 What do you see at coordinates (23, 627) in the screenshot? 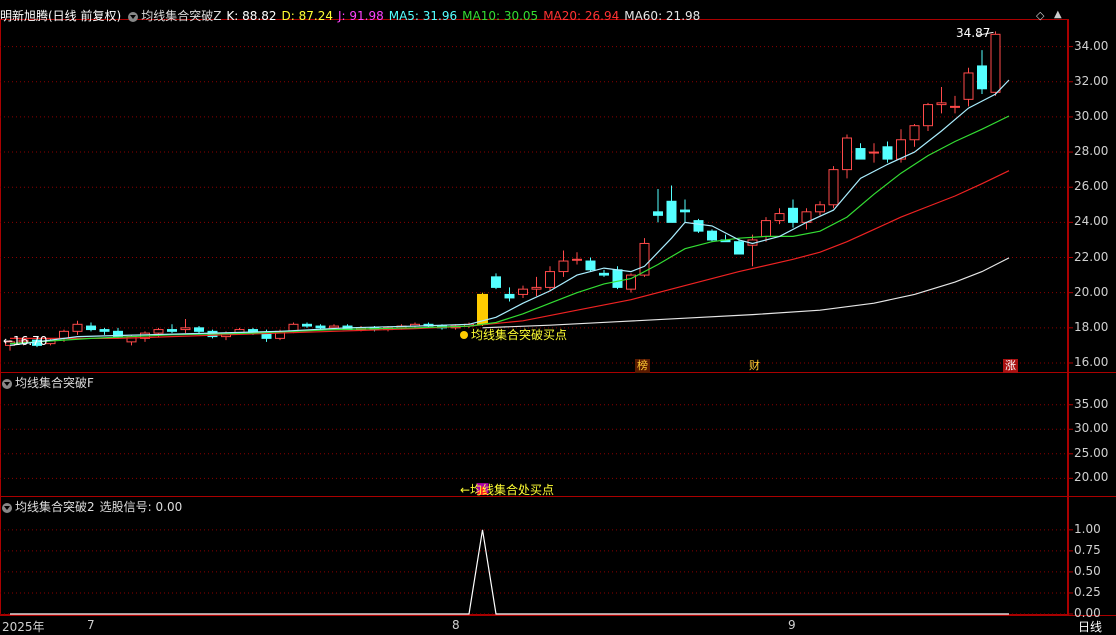
I see `x-label-year: 2025年` at bounding box center [23, 627].